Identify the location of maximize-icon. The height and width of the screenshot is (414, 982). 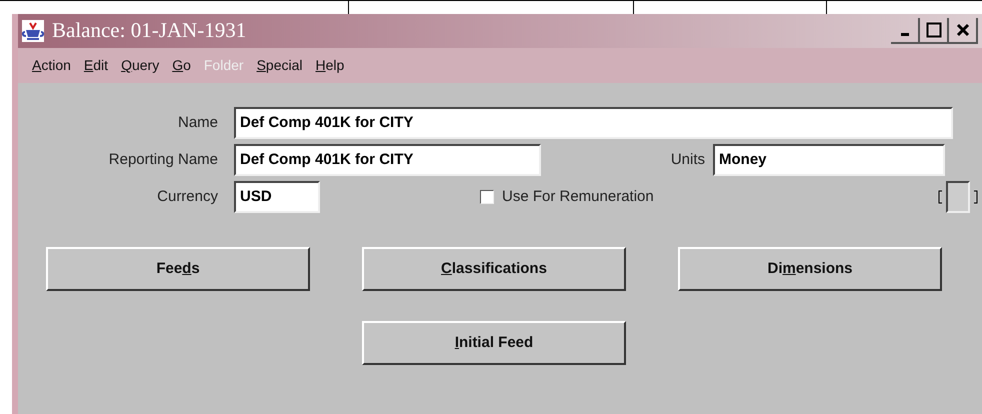
(934, 30).